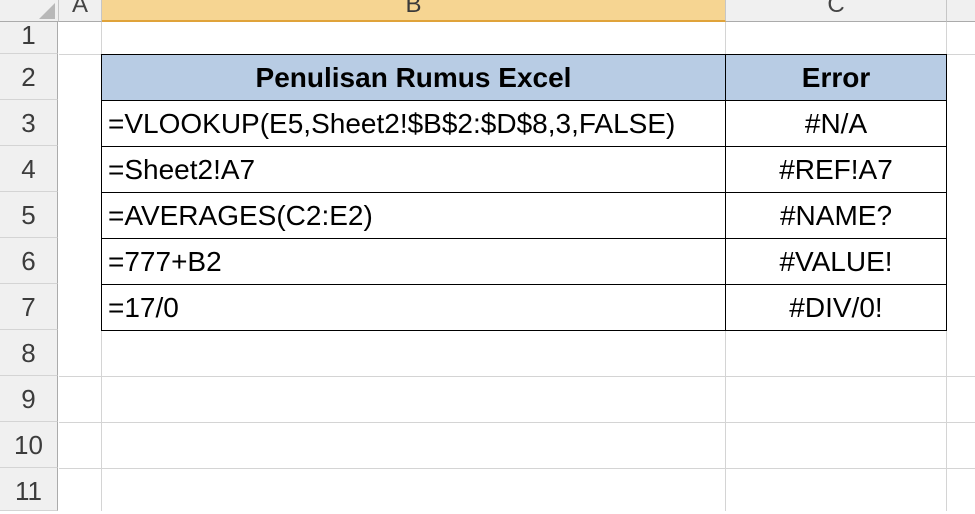 Image resolution: width=975 pixels, height=514 pixels. I want to click on formula-cell: =AVERAGES(C2:E2), so click(413, 215).